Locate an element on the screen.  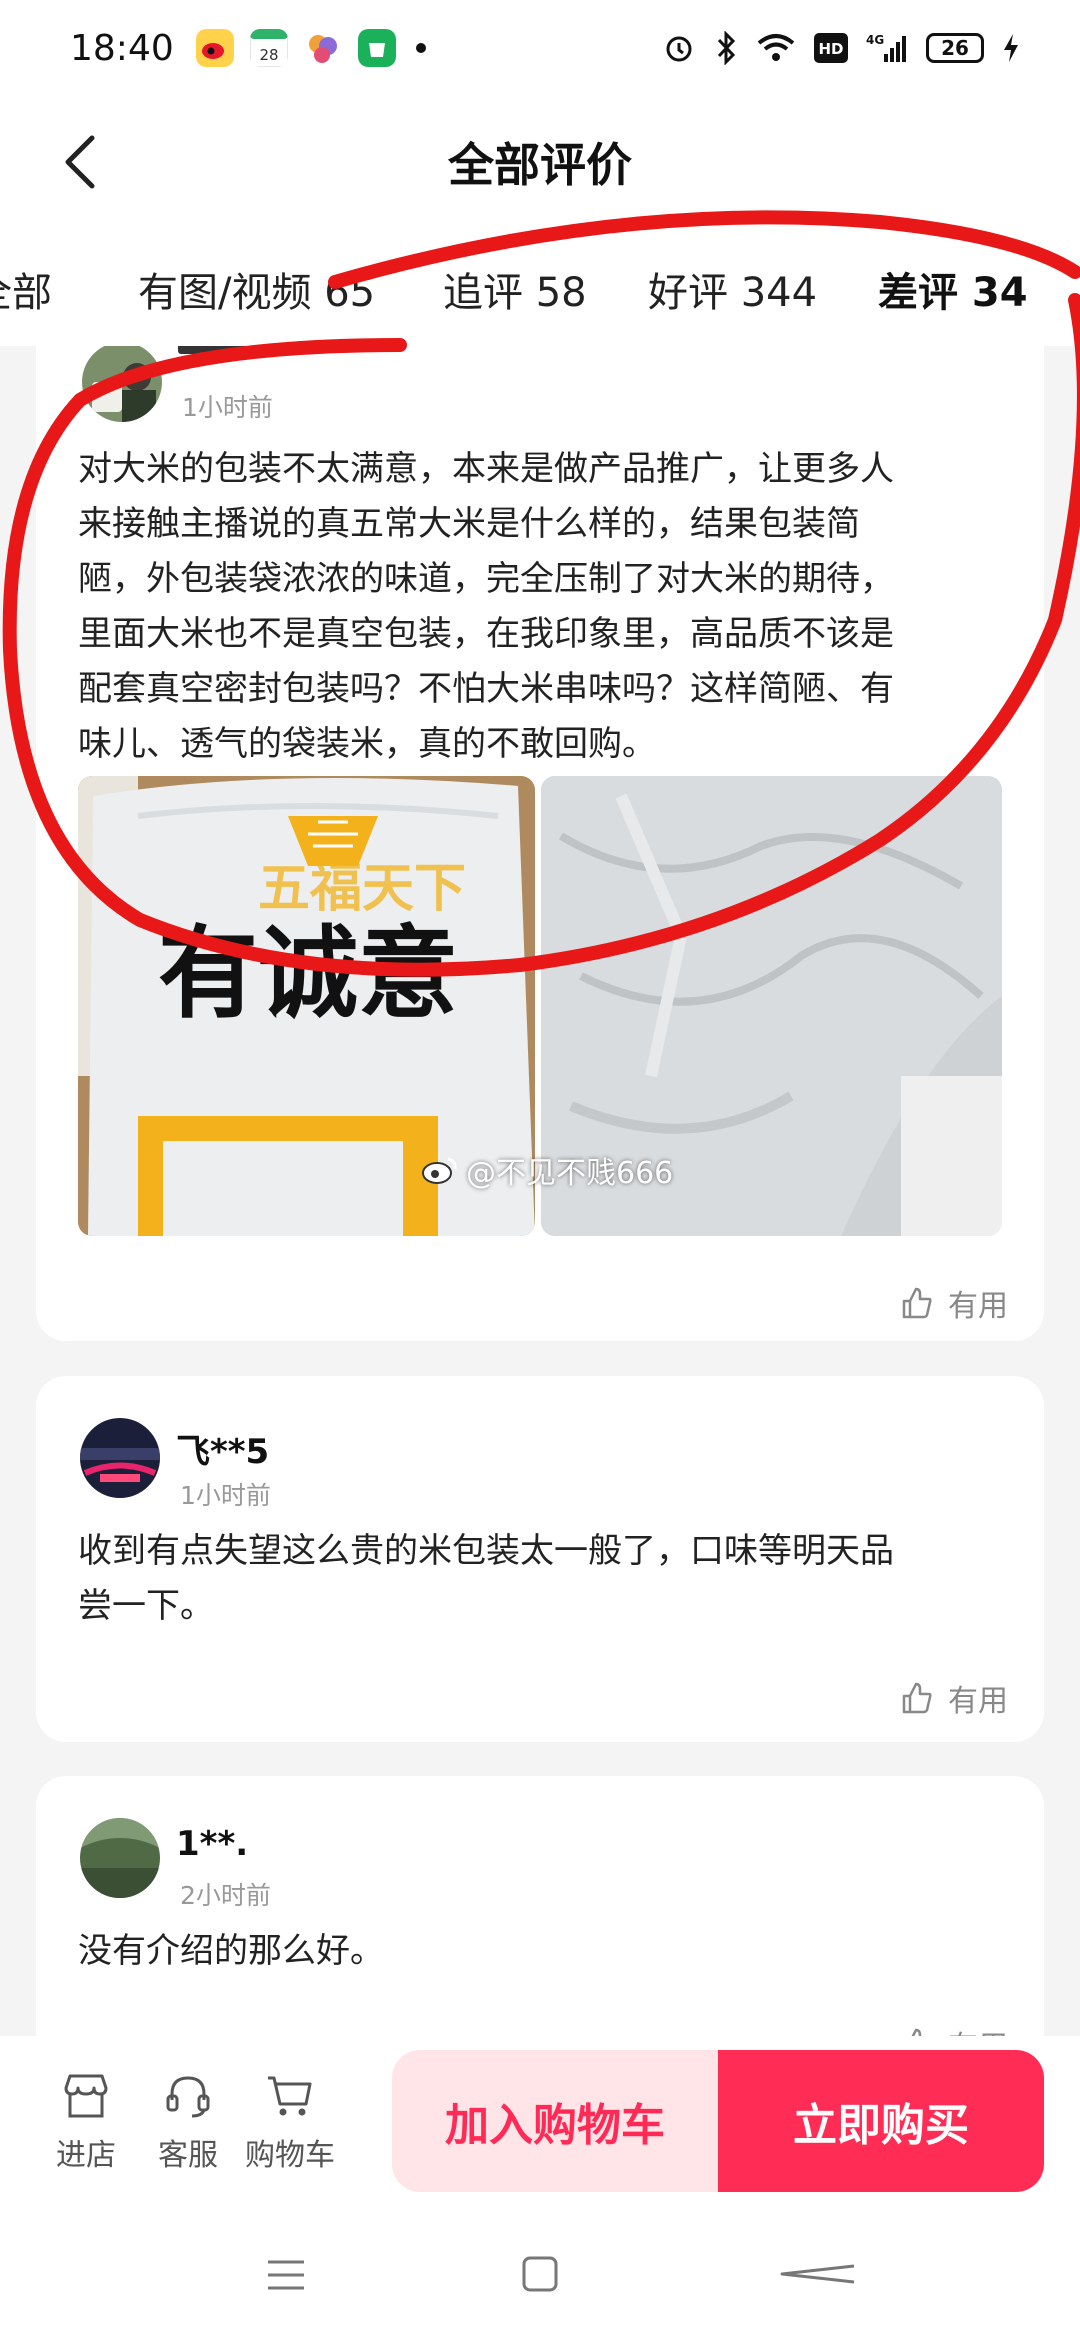
svg-text: 28 is located at coordinates (268, 55).